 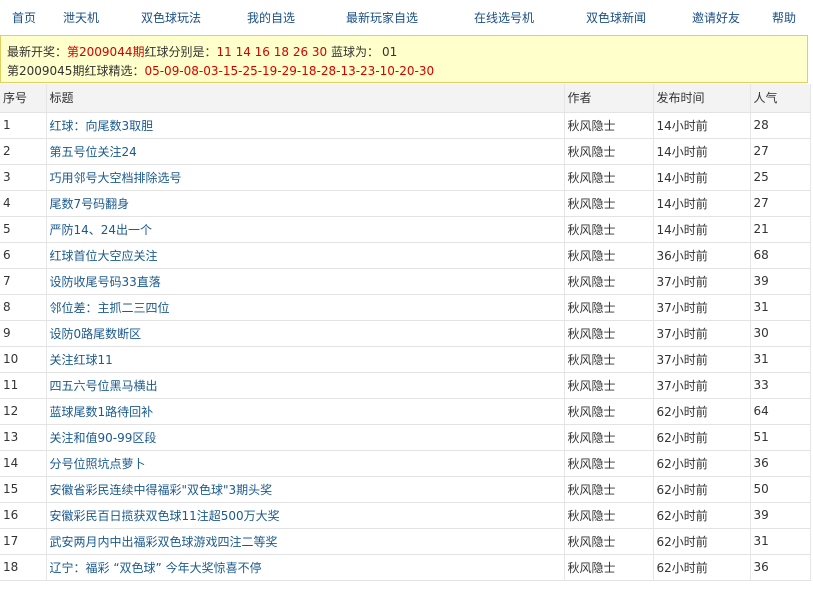 I want to click on row-title-cell: 关注和值90-99区段, so click(x=304, y=437).